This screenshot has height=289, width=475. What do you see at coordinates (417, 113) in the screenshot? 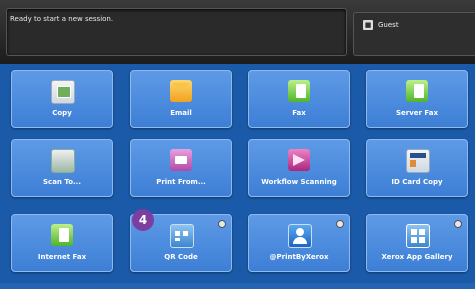
I see `tile-label: Server Fax` at bounding box center [417, 113].